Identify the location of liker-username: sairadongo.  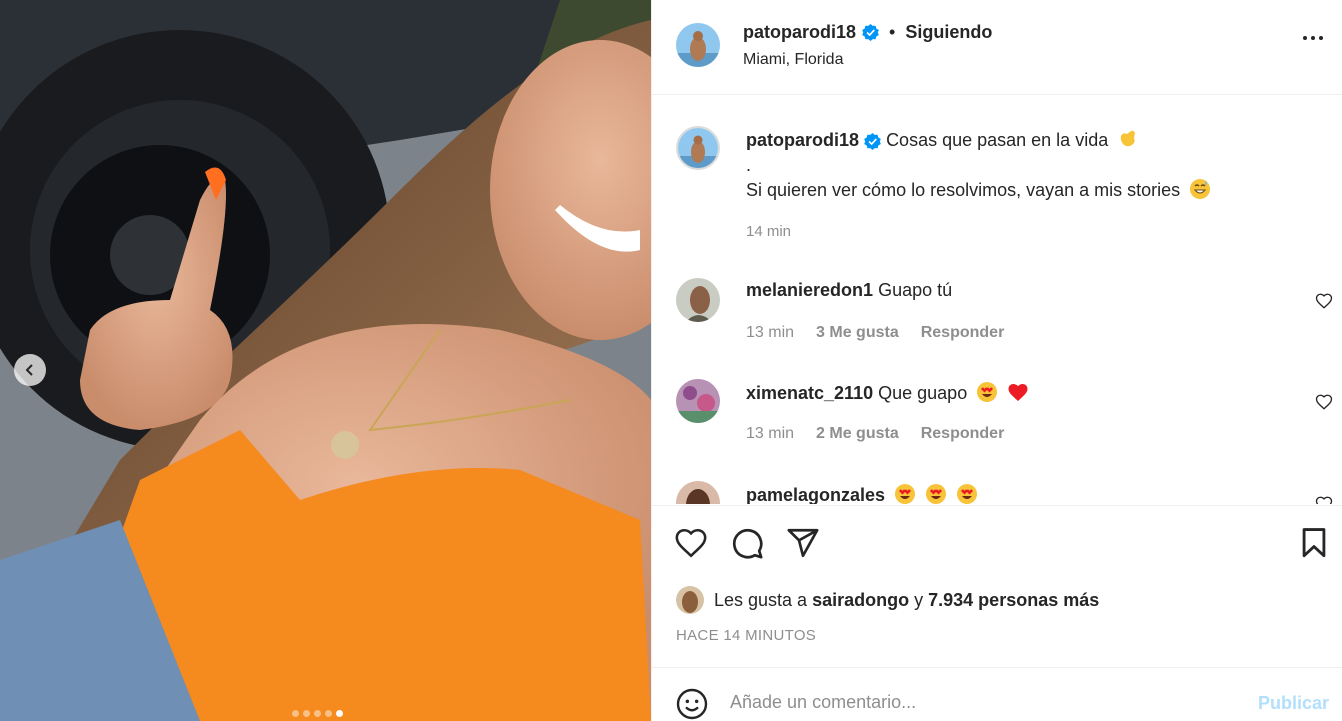
(860, 600).